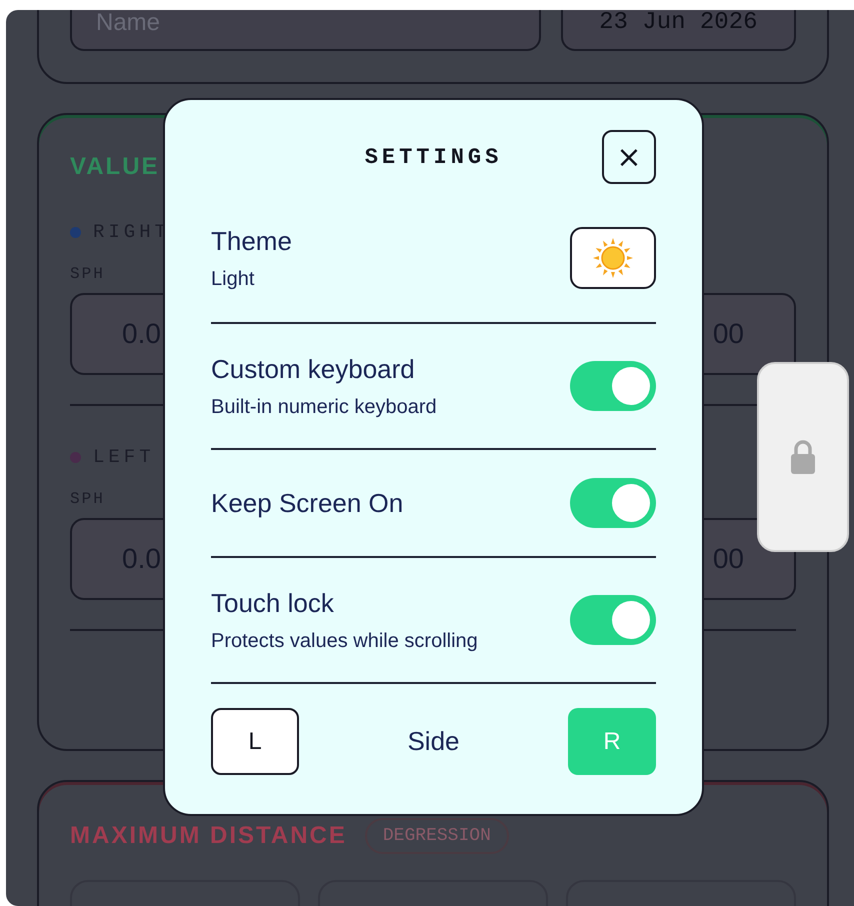 The height and width of the screenshot is (906, 854). Describe the element at coordinates (344, 641) in the screenshot. I see `setting-description: Protects values while scrolling` at that location.